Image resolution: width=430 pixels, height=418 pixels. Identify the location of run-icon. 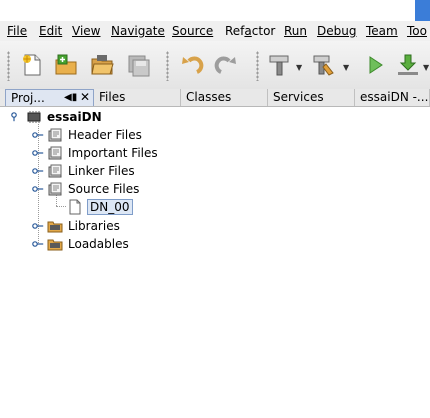
(375, 65).